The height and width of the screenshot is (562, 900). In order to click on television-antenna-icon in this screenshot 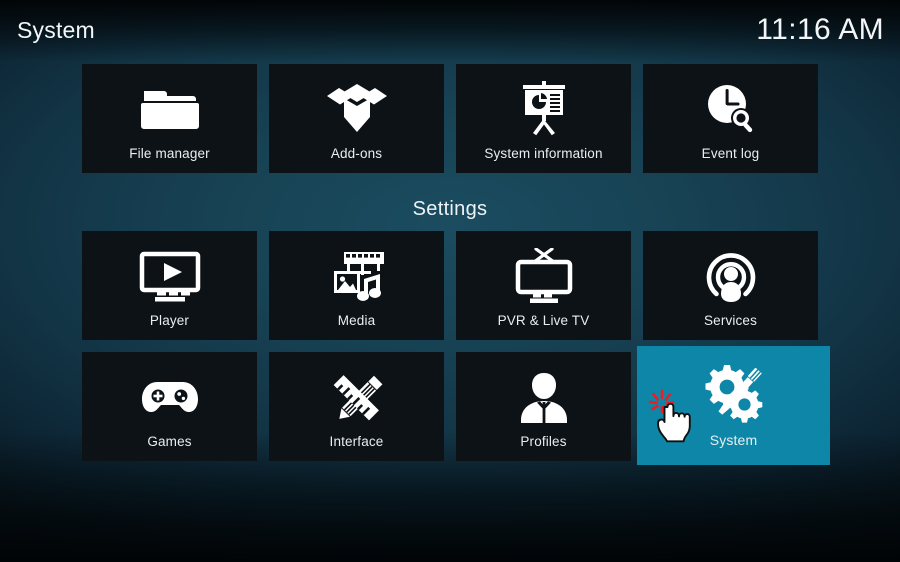, I will do `click(544, 276)`.